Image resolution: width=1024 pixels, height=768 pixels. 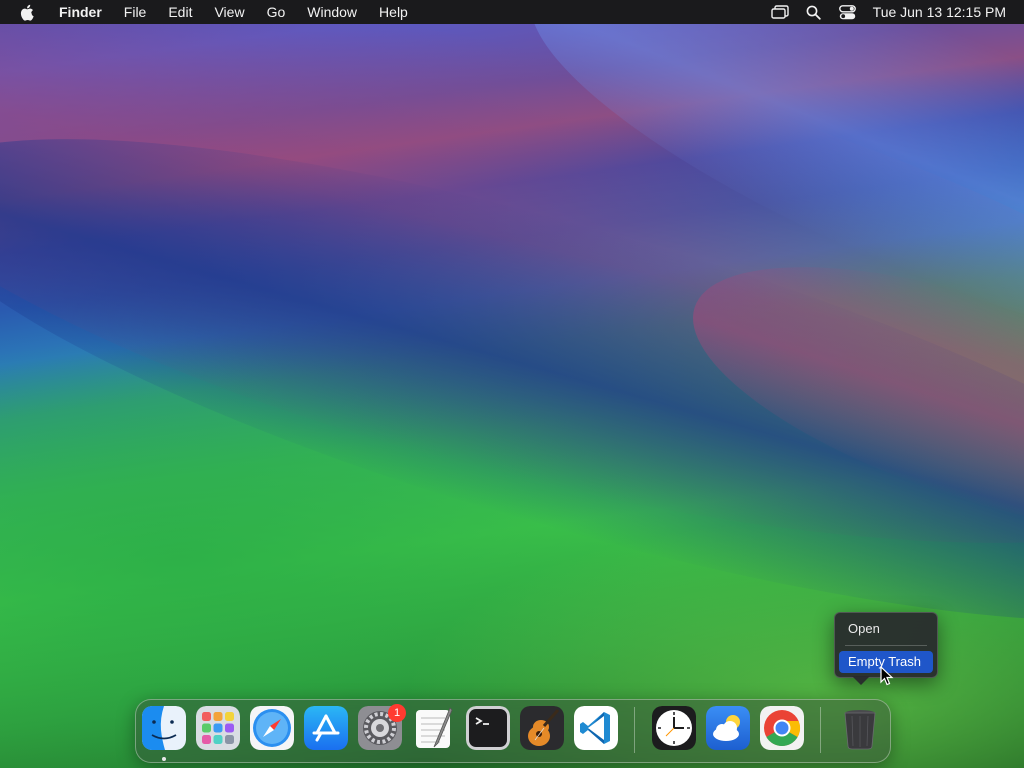 What do you see at coordinates (886, 629) in the screenshot?
I see `context-menu-open: Open` at bounding box center [886, 629].